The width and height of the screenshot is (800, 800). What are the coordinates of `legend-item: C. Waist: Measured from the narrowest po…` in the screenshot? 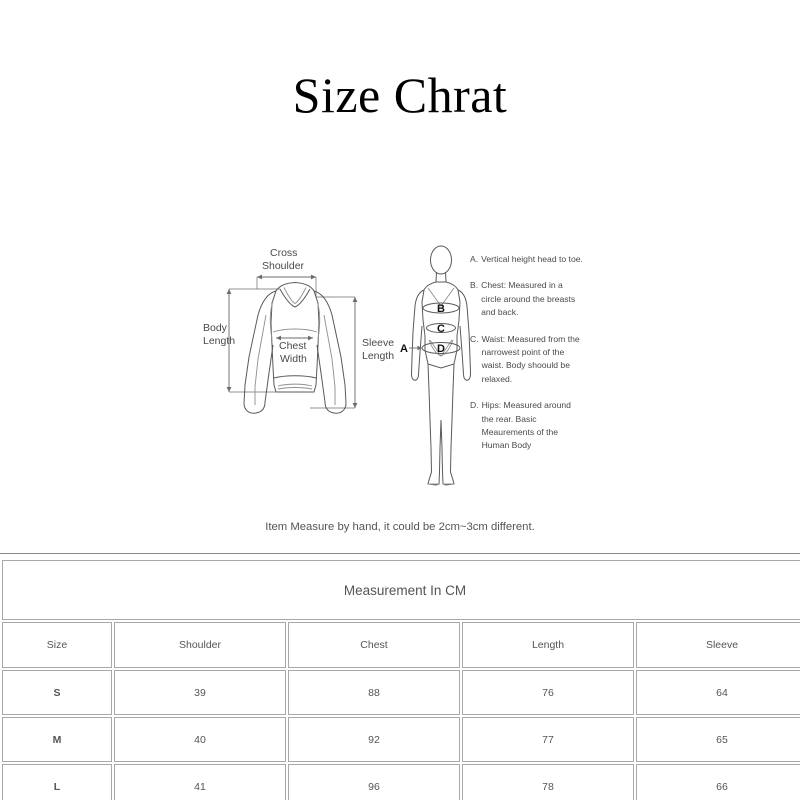 It's located at (527, 360).